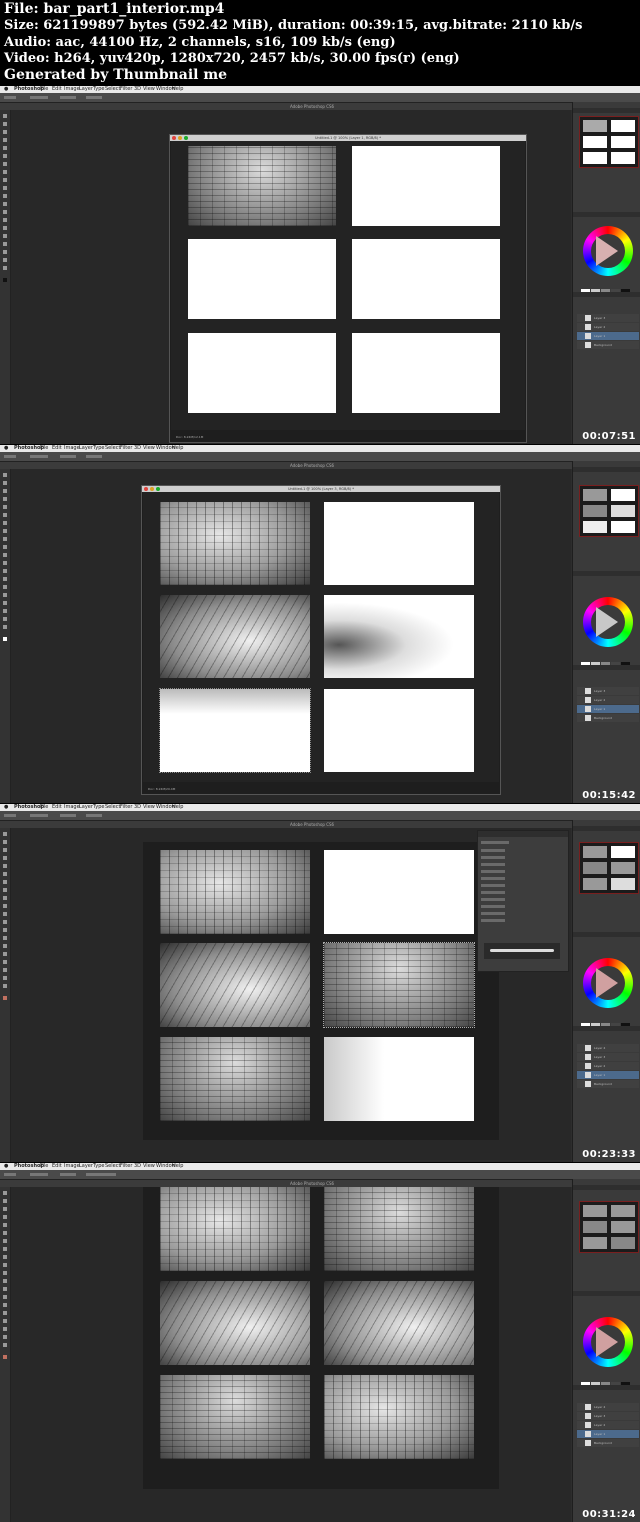  I want to click on navigator-preview, so click(609, 1227).